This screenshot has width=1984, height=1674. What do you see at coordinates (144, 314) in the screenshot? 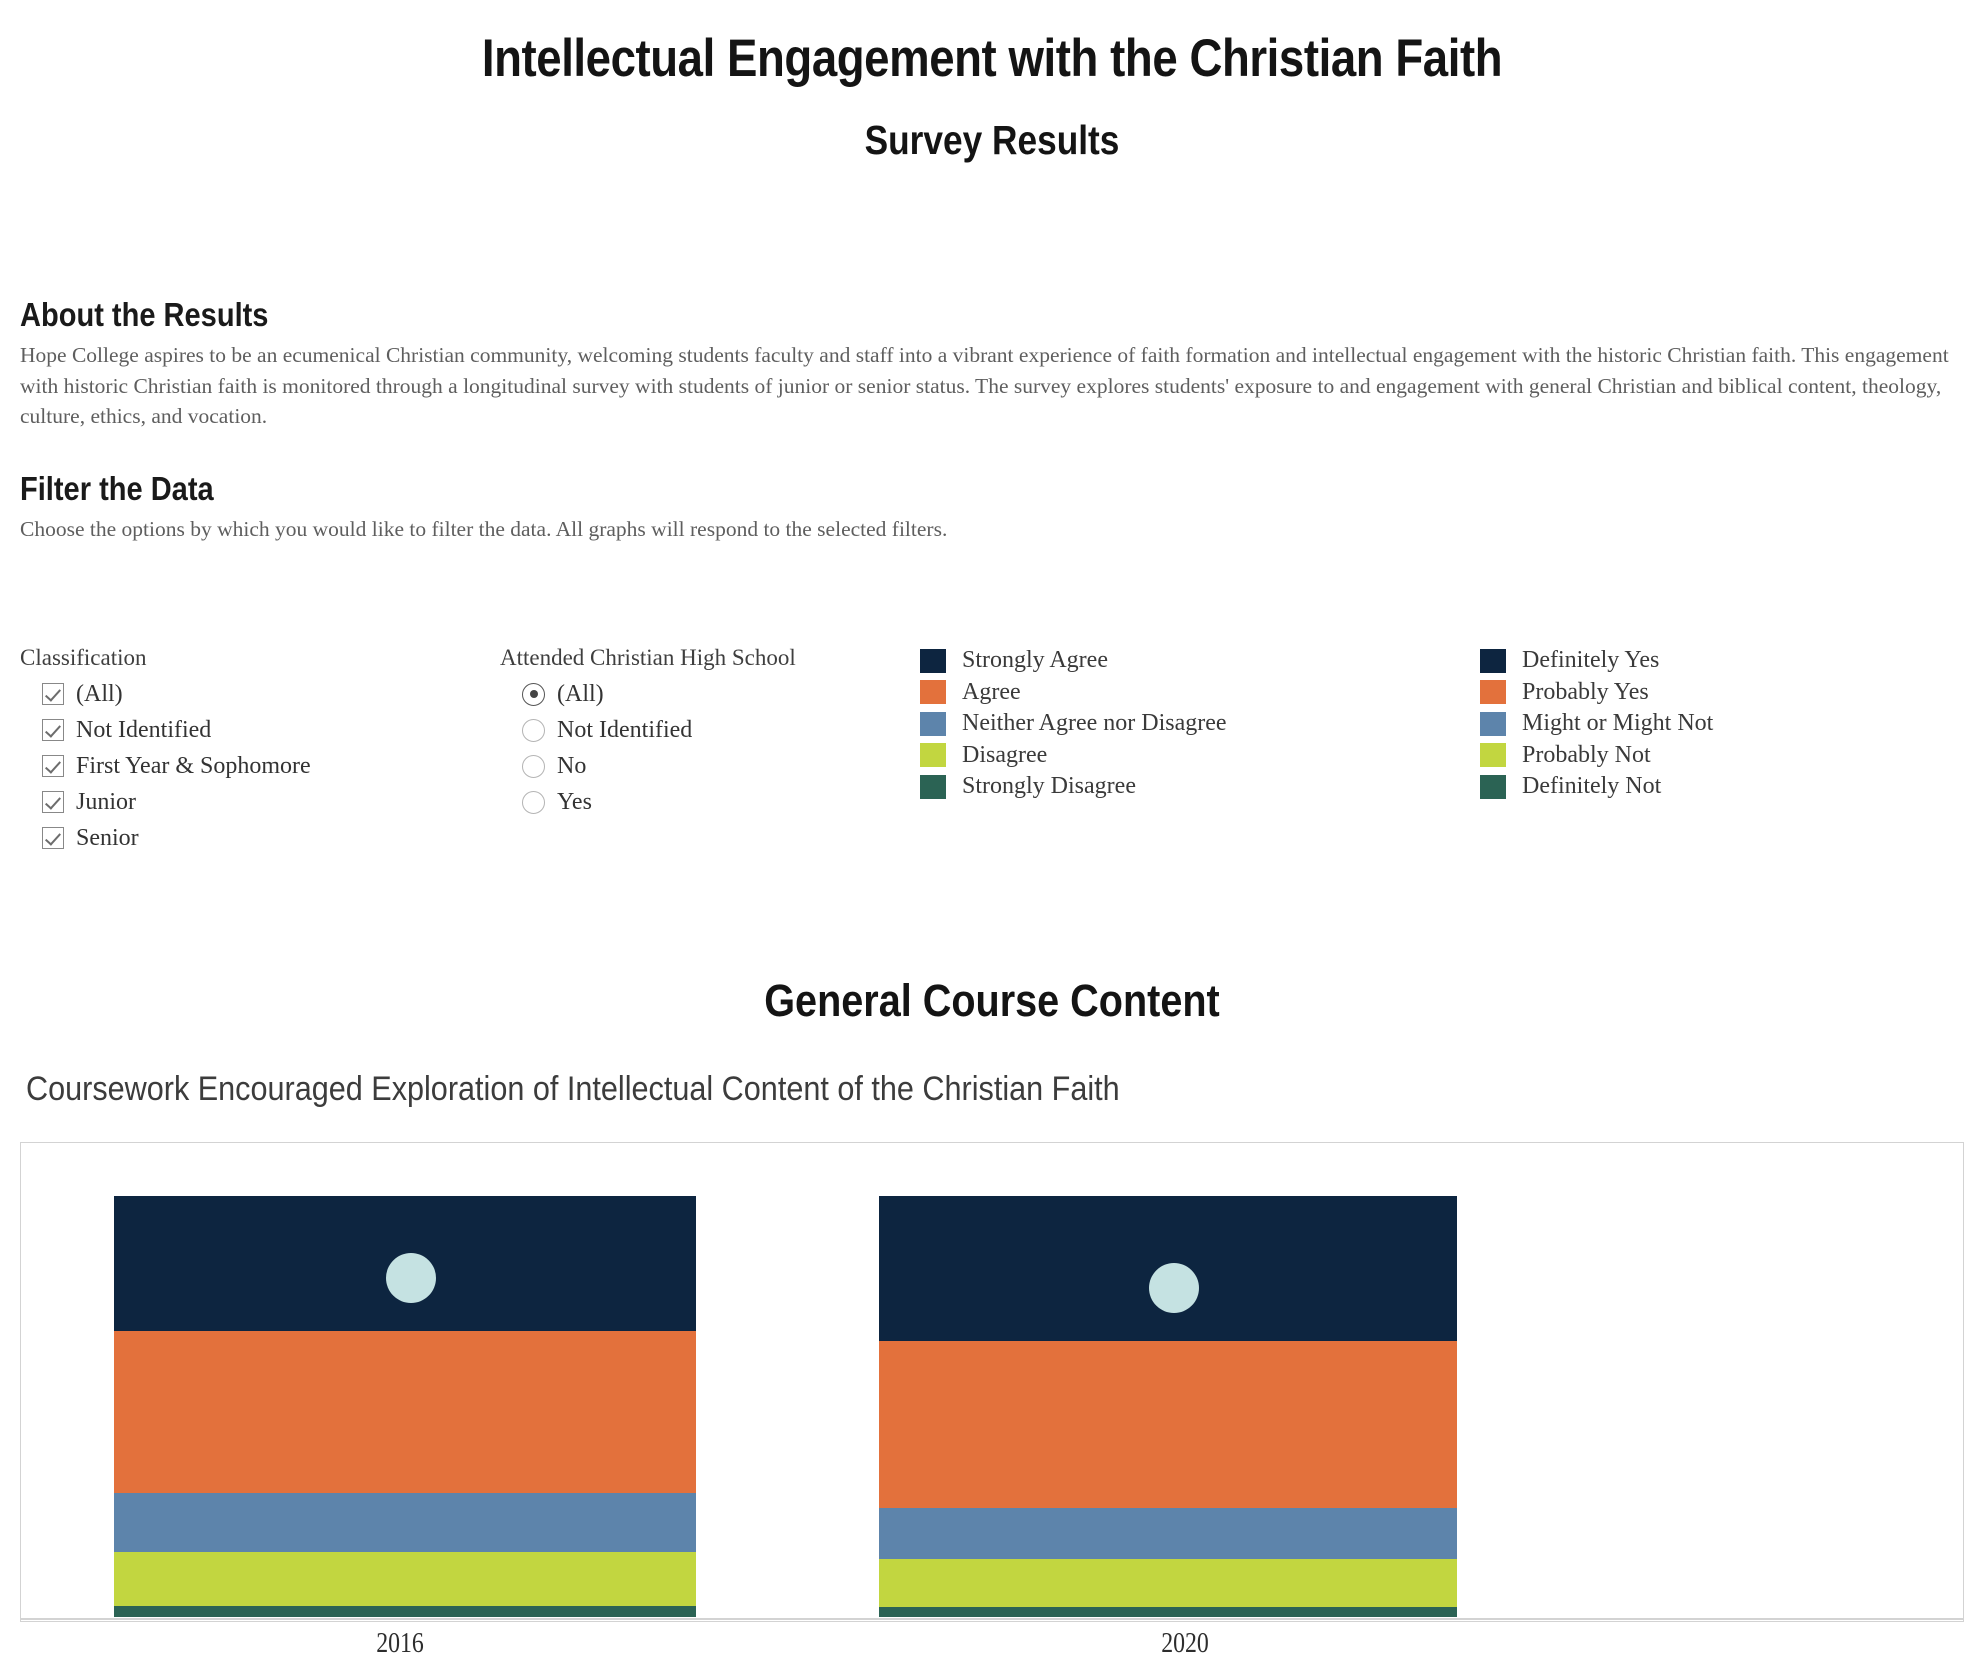
I see `about-heading: About the Results` at bounding box center [144, 314].